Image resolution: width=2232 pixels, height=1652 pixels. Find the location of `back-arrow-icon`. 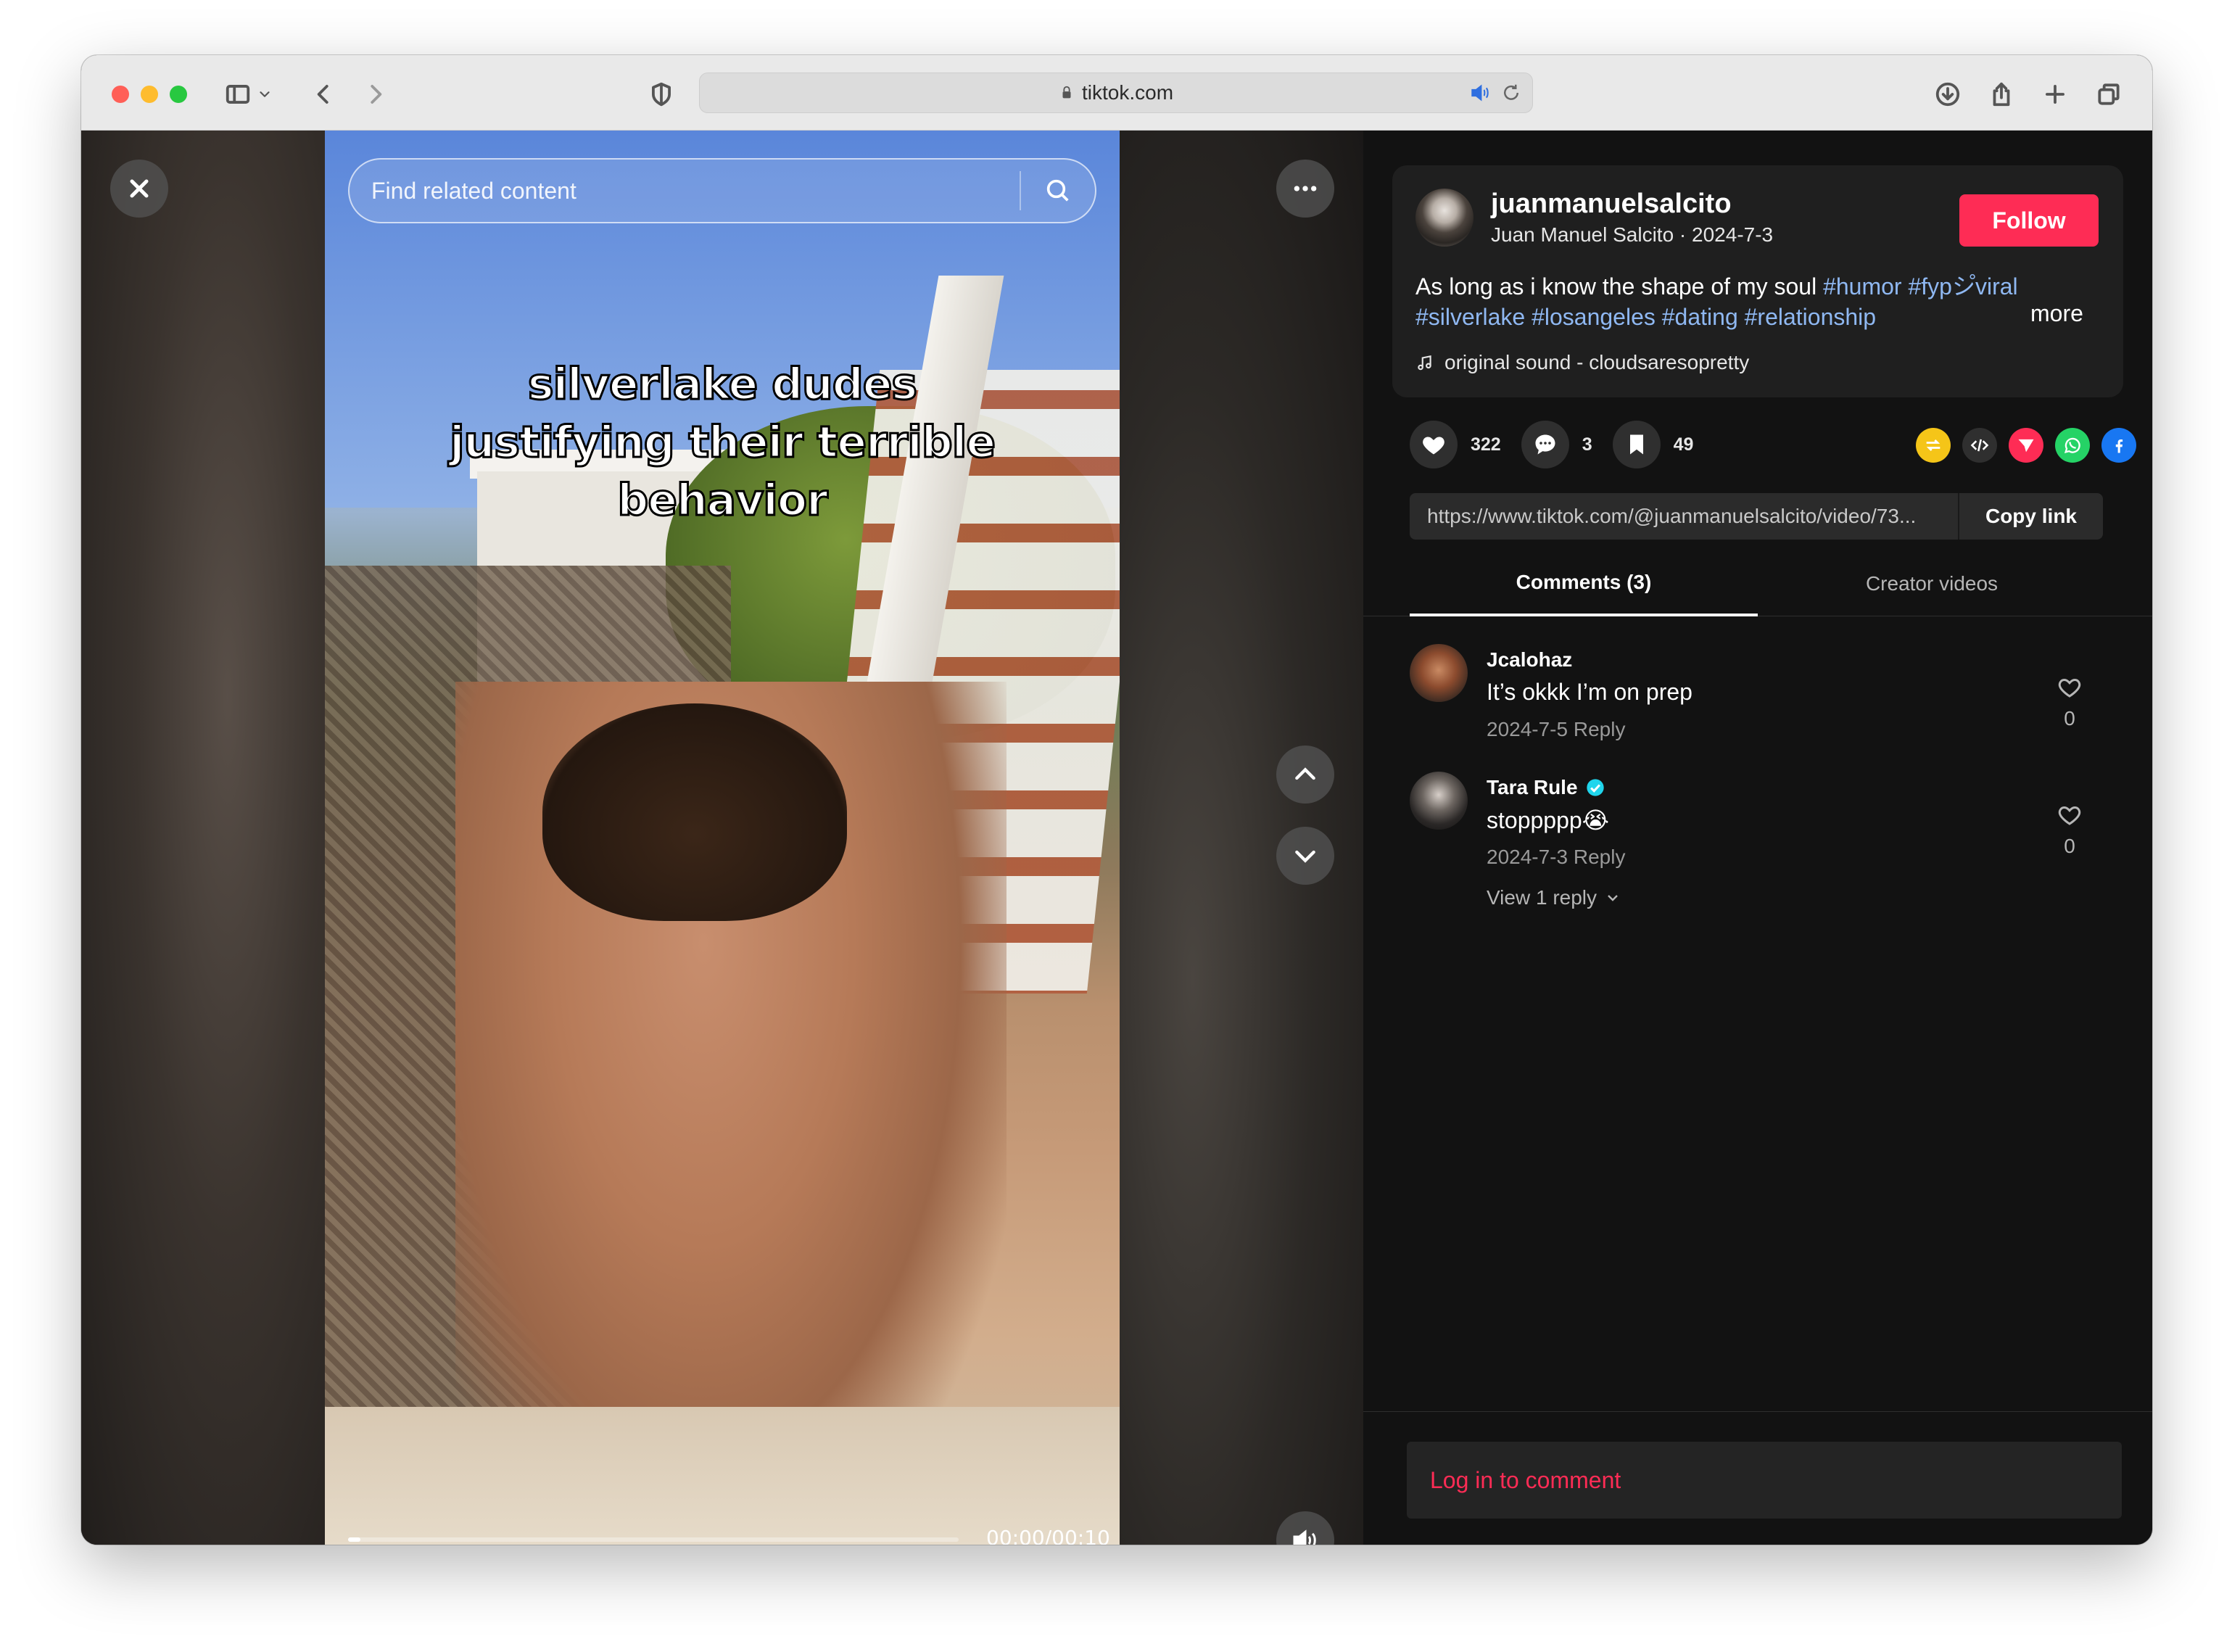

back-arrow-icon is located at coordinates (323, 94).